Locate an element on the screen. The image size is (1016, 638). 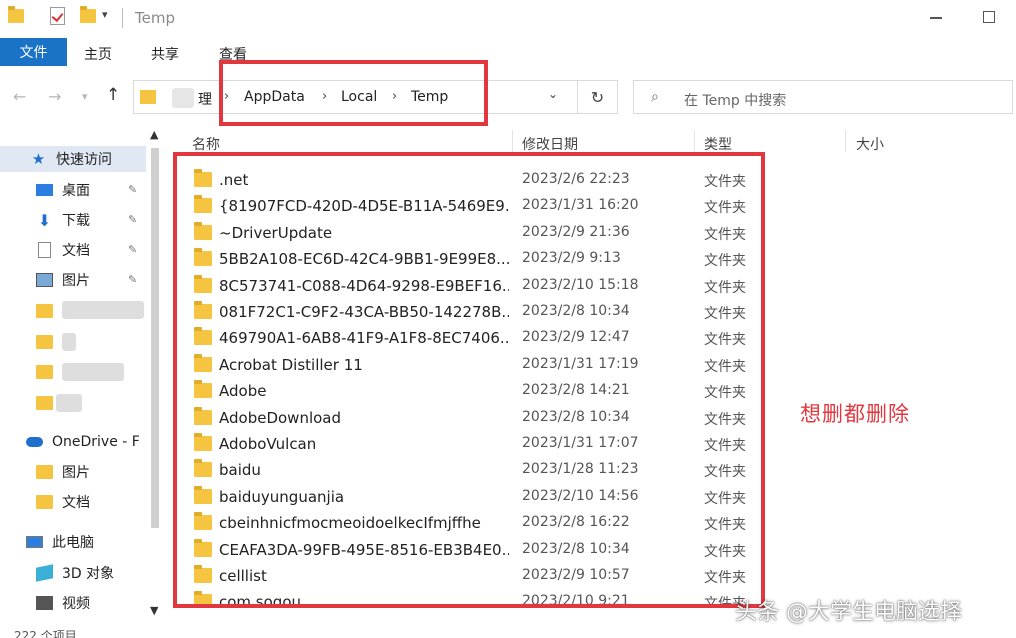
sidebar-item-label: 视频 is located at coordinates (76, 604).